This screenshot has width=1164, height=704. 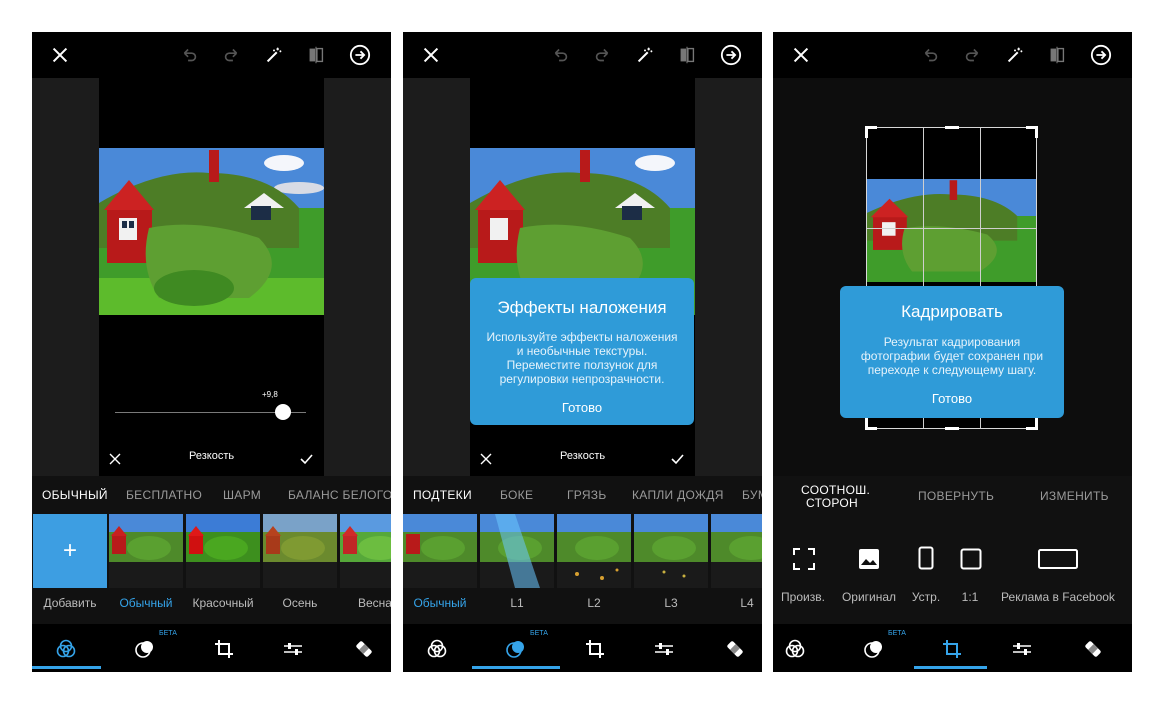 What do you see at coordinates (440, 551) in the screenshot?
I see `overlay-thumb-normal` at bounding box center [440, 551].